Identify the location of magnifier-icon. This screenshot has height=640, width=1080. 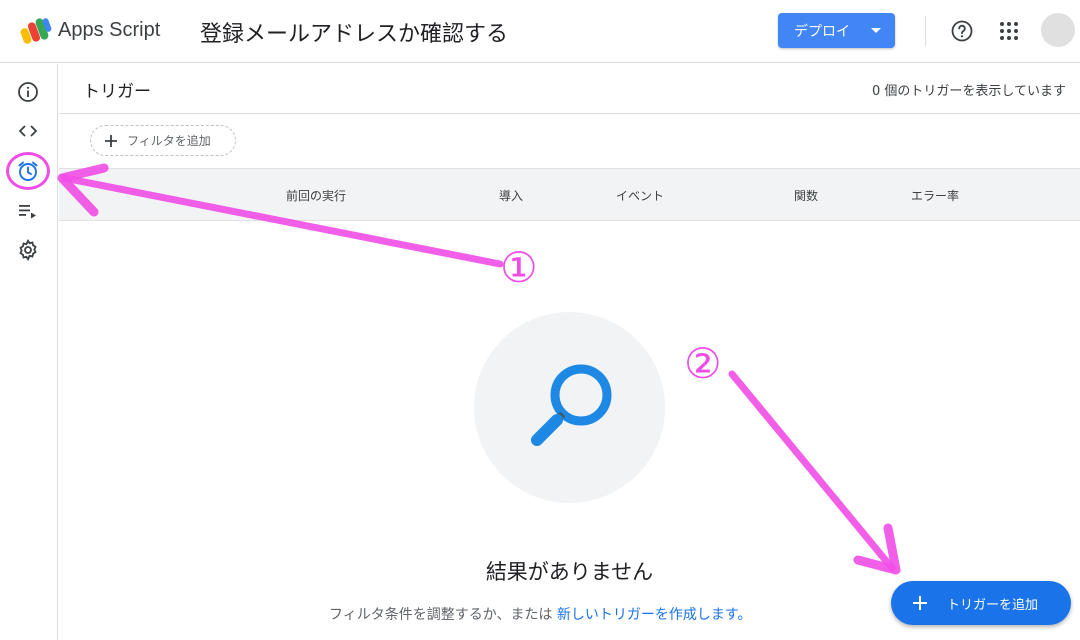
(571, 405).